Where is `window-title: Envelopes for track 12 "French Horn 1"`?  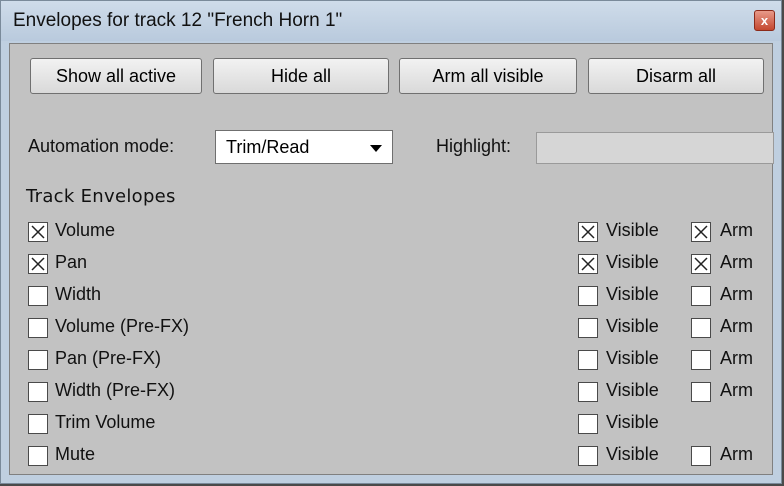
window-title: Envelopes for track 12 "French Horn 1" is located at coordinates (178, 20).